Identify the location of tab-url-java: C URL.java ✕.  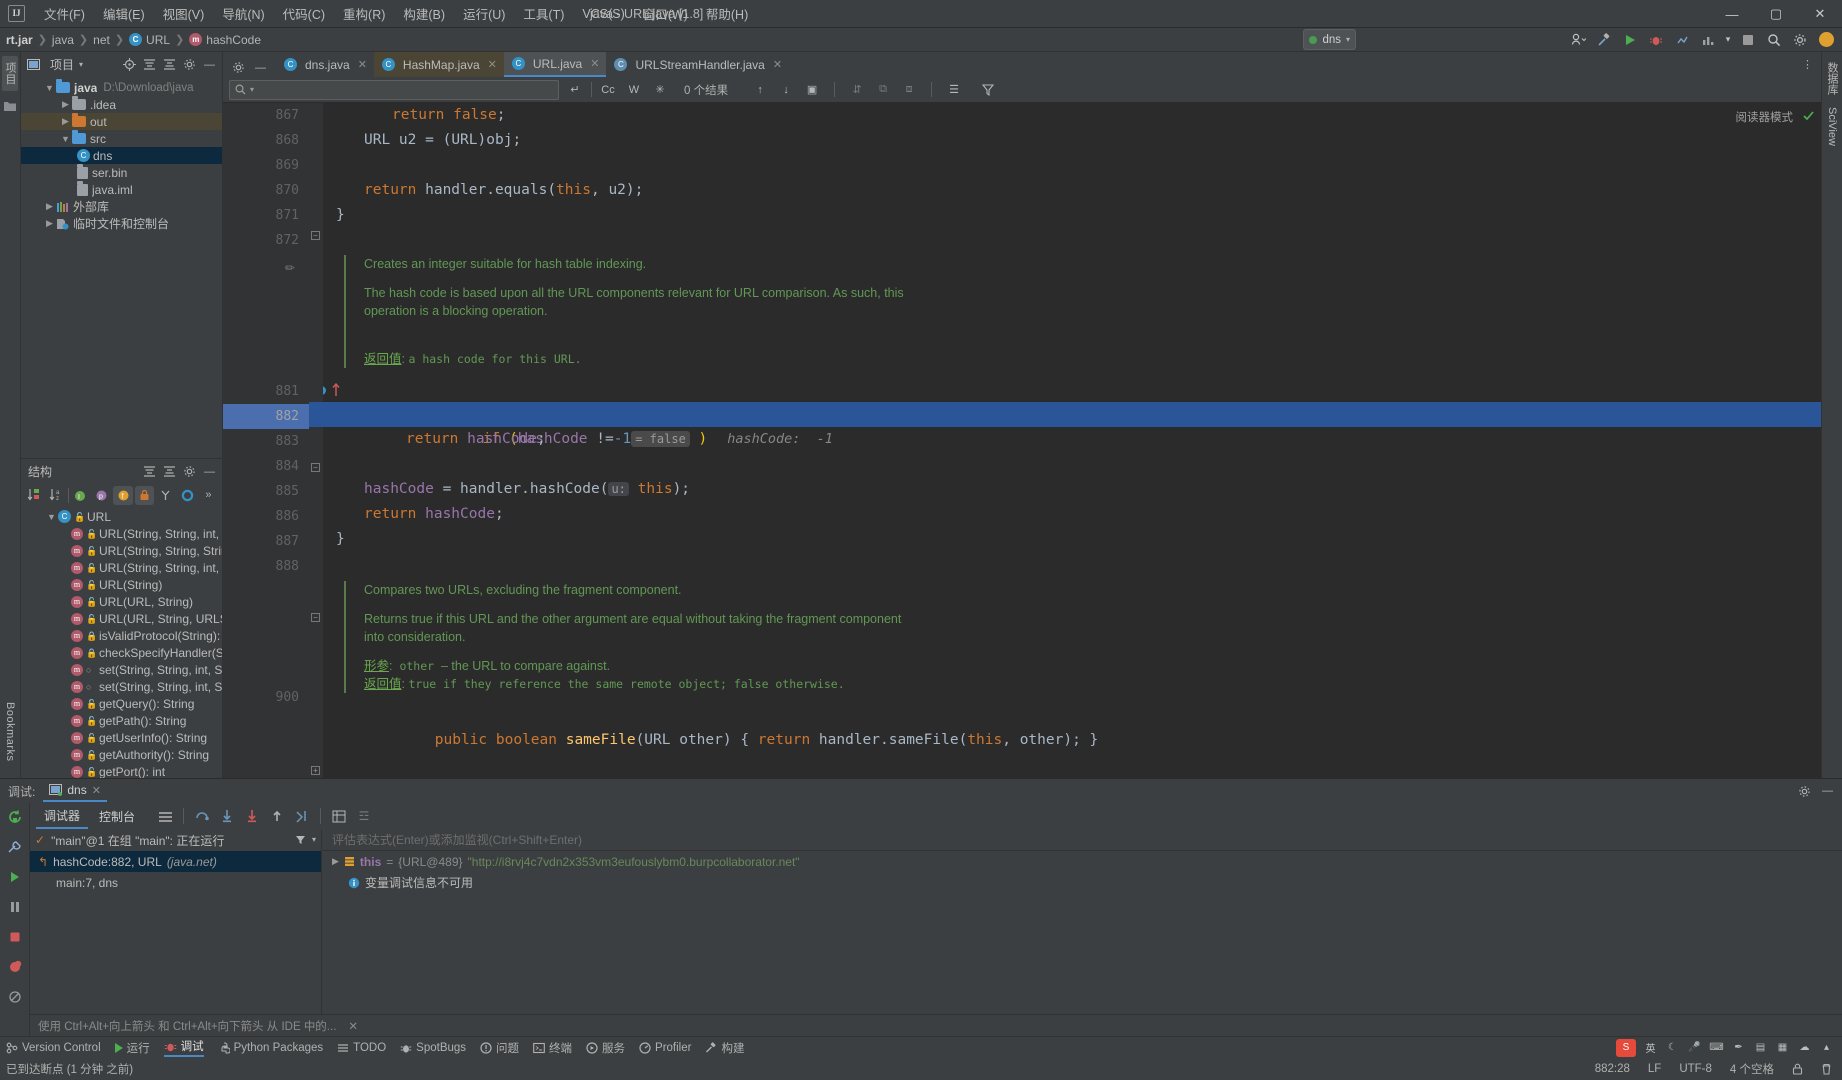
(555, 64).